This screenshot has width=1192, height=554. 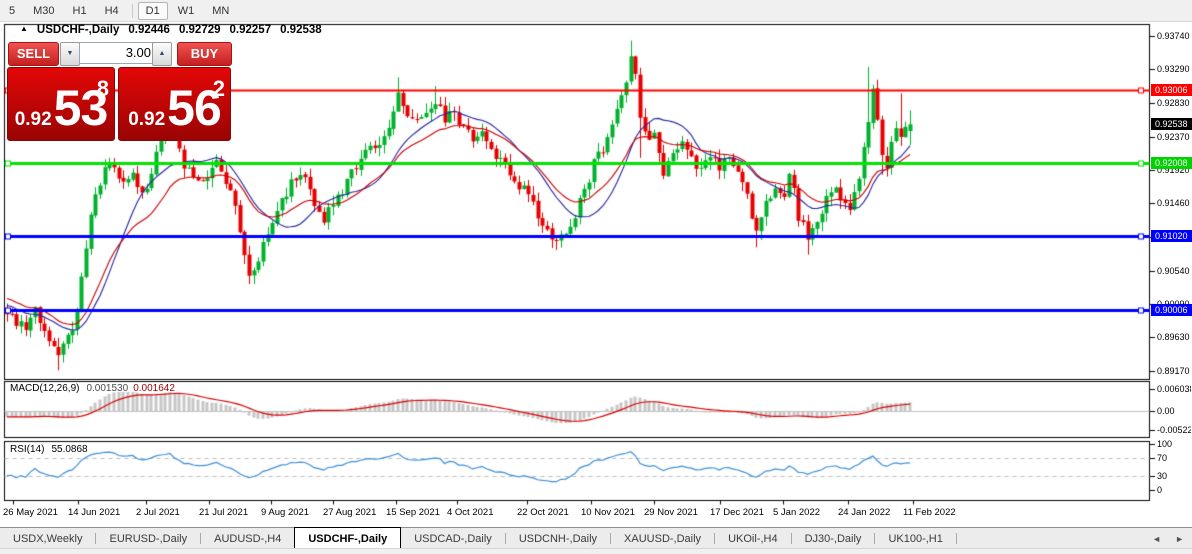 I want to click on date-axis-label: 2 Jul 2021, so click(x=158, y=512).